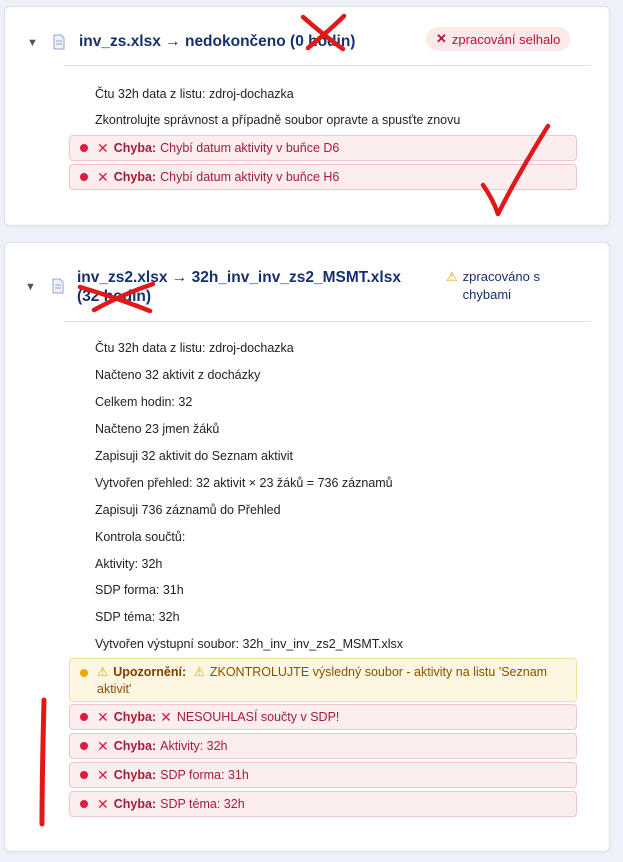 The height and width of the screenshot is (862, 623). What do you see at coordinates (258, 717) in the screenshot?
I see `error-text: NESOUHLASÍ součty v SDP!` at bounding box center [258, 717].